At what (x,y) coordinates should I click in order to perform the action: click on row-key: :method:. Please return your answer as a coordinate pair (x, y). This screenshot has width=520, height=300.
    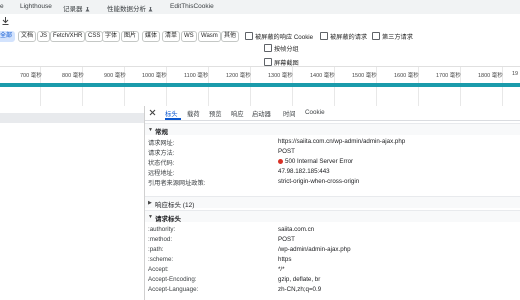
    Looking at the image, I should click on (160, 239).